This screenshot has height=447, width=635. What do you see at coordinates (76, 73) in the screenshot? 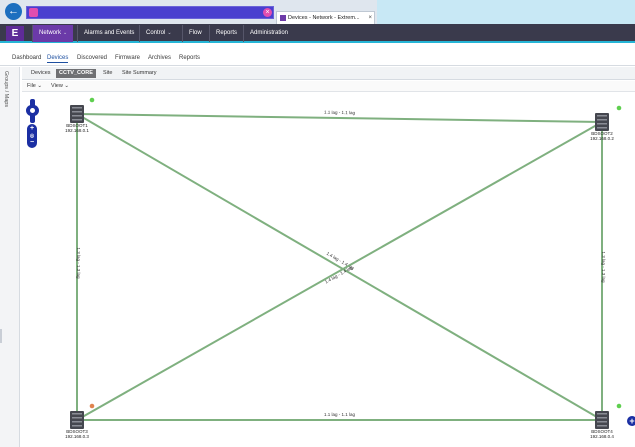
I see `tab-cctv-core: CCTV_CORE` at bounding box center [76, 73].